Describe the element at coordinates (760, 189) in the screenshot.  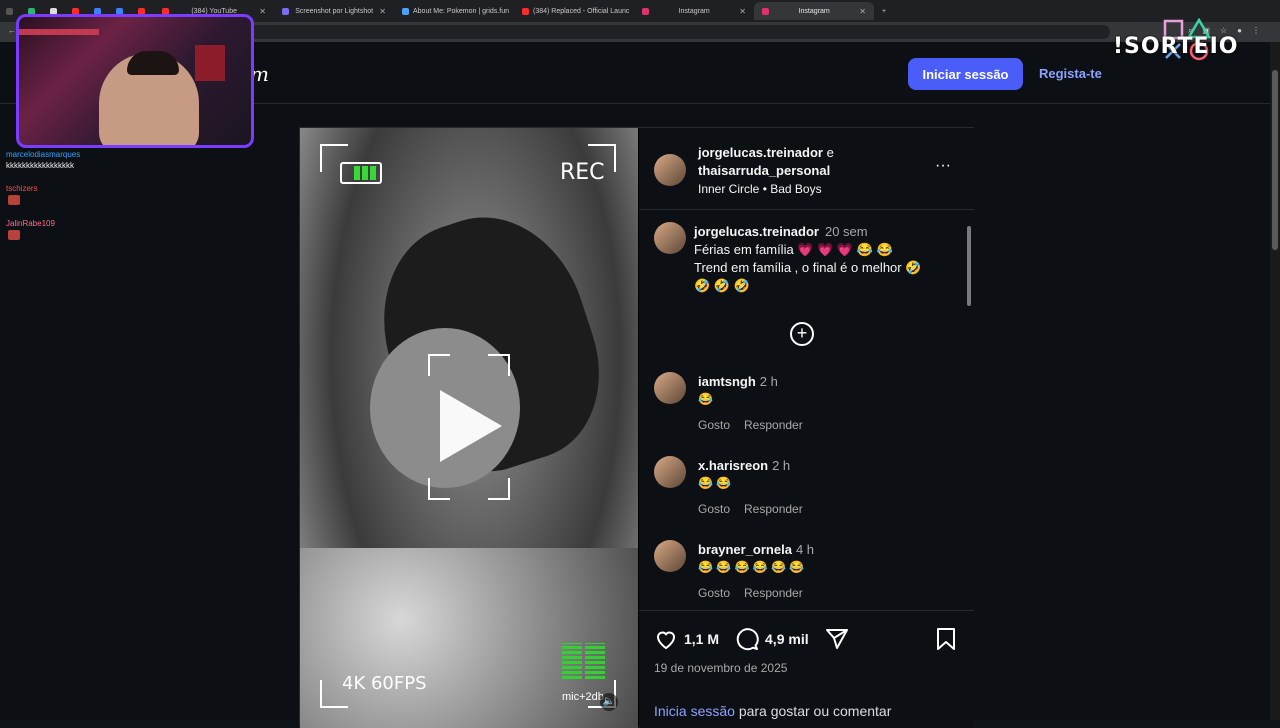
I see `audio-link: Inner Circle • Bad Boys` at that location.